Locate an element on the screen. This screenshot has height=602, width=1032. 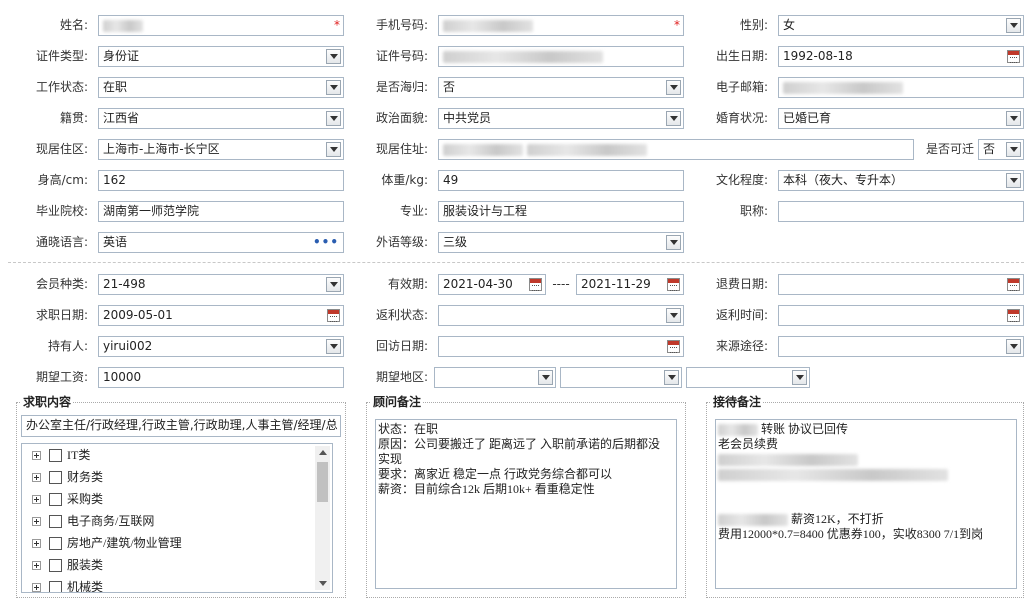
title-field is located at coordinates (901, 211).